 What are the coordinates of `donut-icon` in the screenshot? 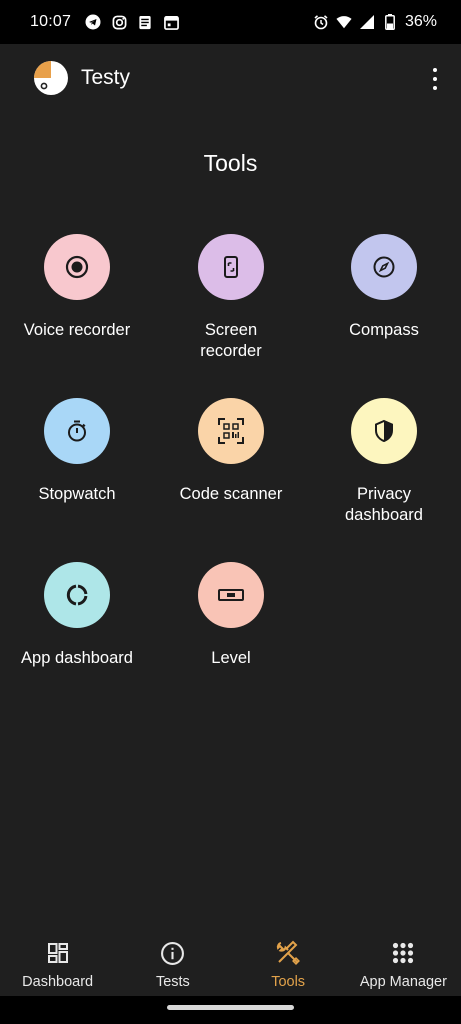 It's located at (77, 595).